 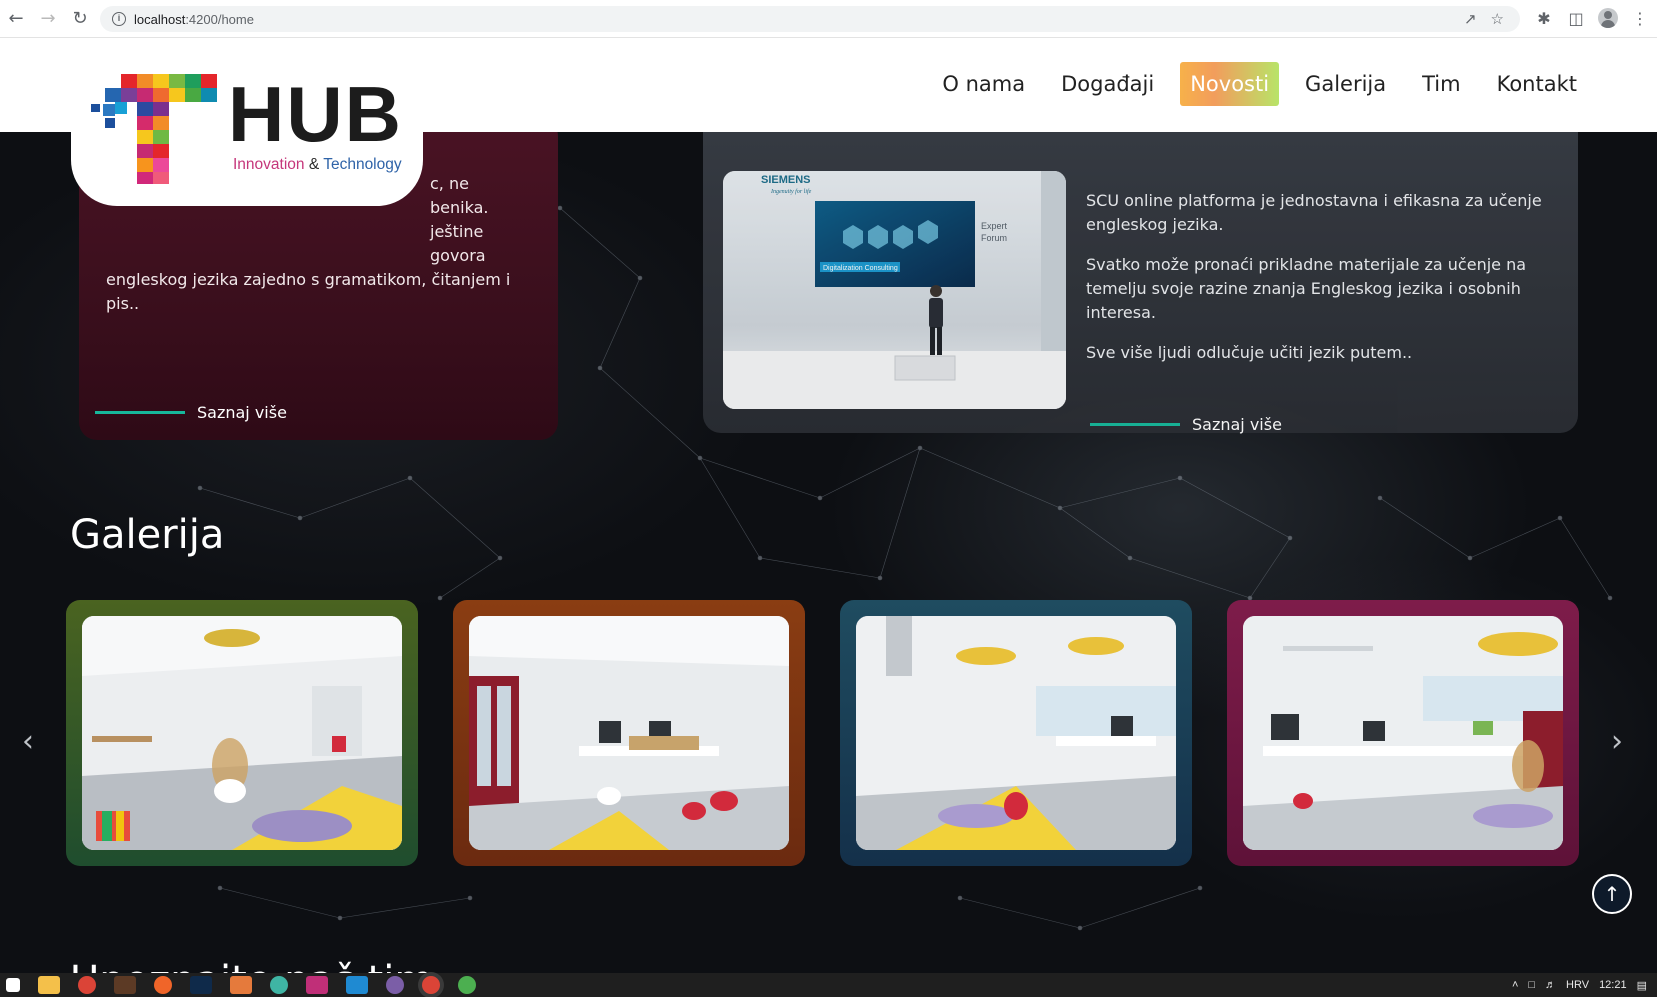 What do you see at coordinates (13, 985) in the screenshot?
I see `windows-start-icon` at bounding box center [13, 985].